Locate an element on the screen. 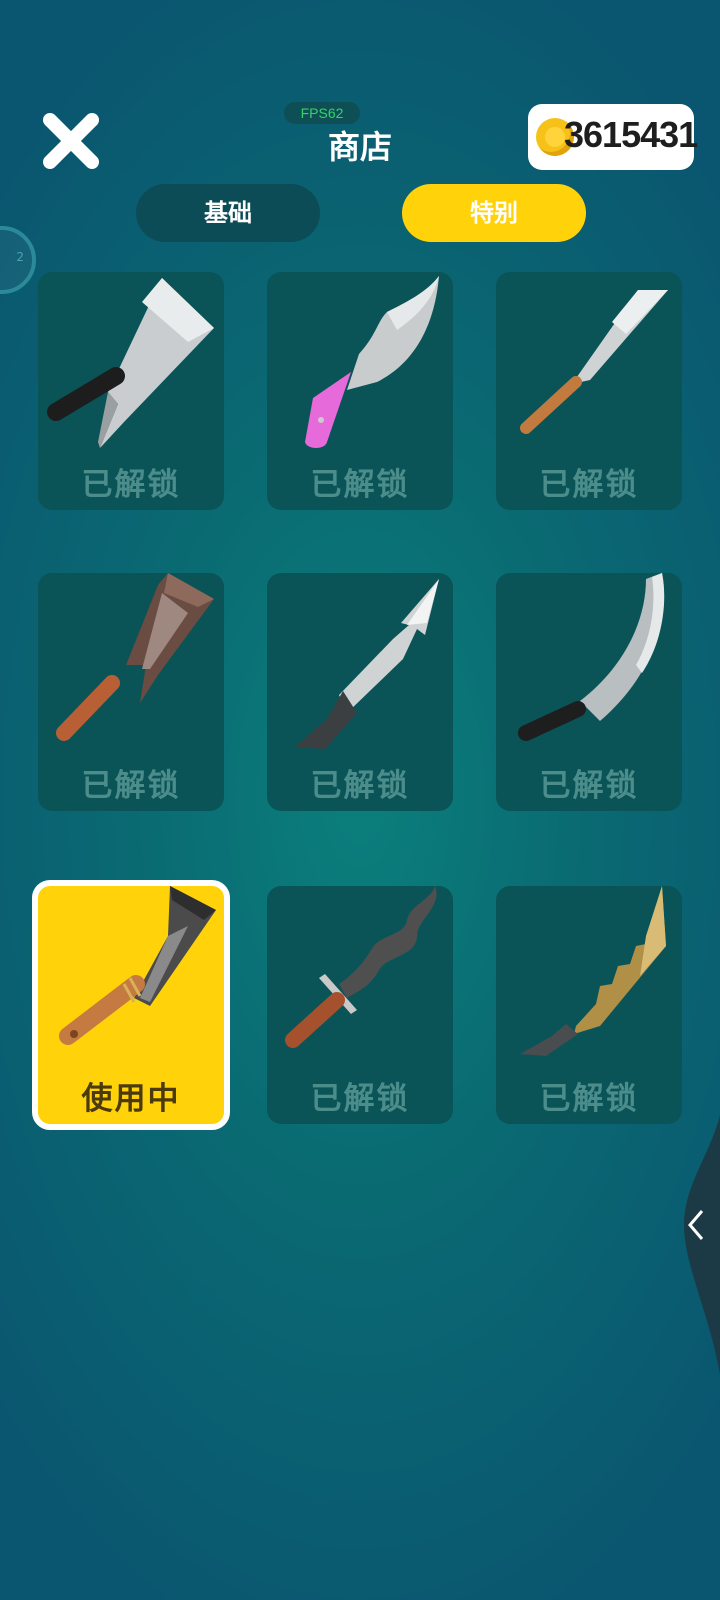 Image resolution: width=720 pixels, height=1600 pixels. cleaver-icon is located at coordinates (130, 363).